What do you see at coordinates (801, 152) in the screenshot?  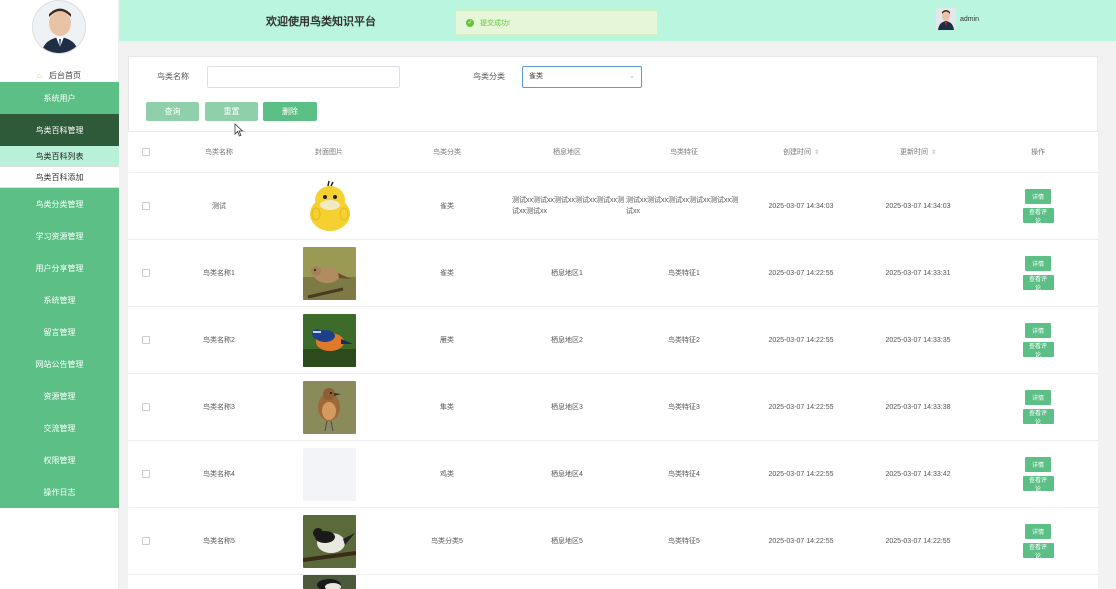 I see `header-created: 创建时间 ⇕` at bounding box center [801, 152].